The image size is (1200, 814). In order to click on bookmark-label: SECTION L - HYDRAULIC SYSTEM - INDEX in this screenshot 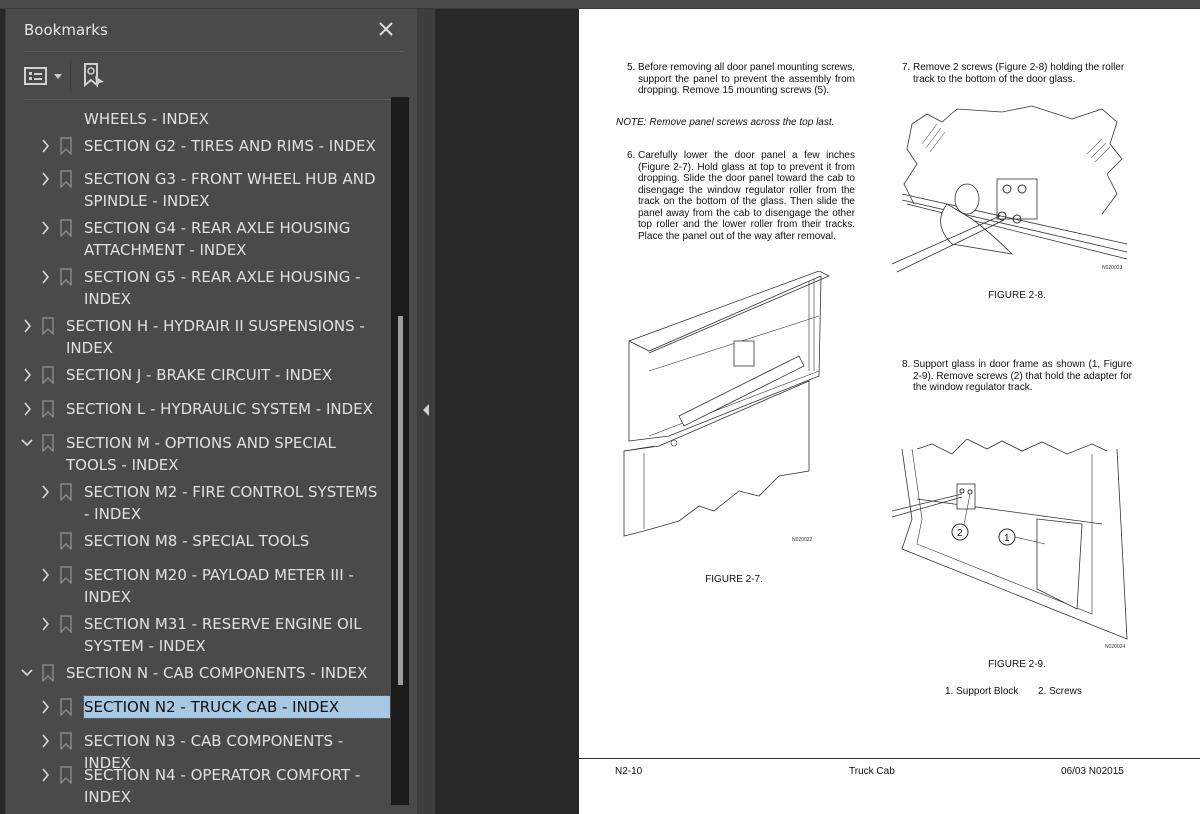, I will do `click(219, 409)`.